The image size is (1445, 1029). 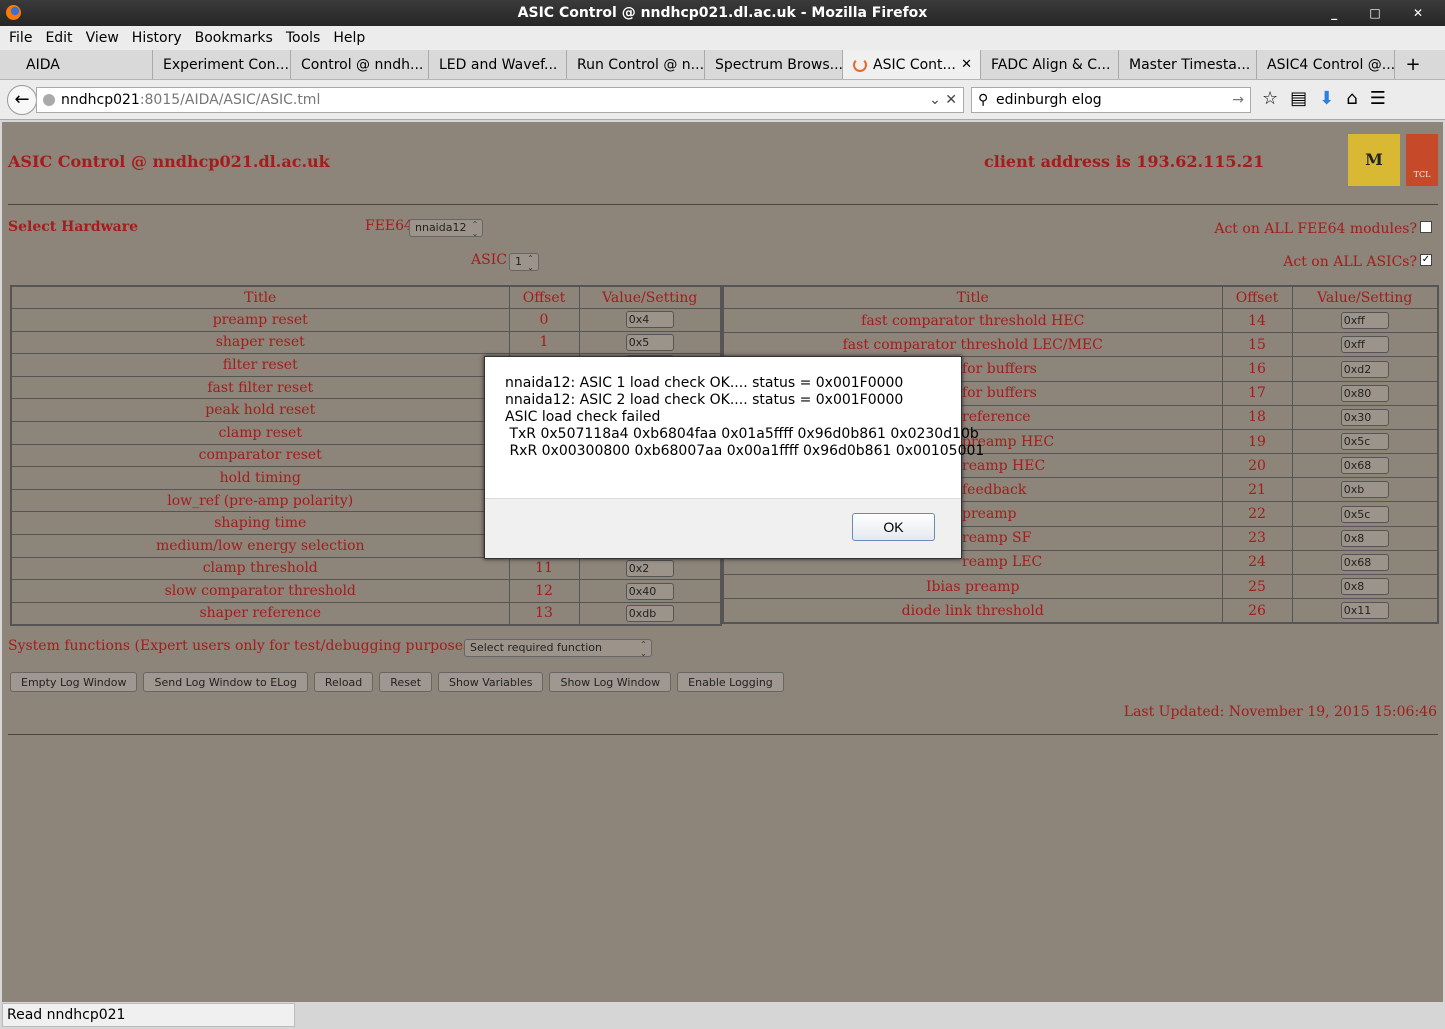 What do you see at coordinates (76, 64) in the screenshot?
I see `tab-0: AIDA` at bounding box center [76, 64].